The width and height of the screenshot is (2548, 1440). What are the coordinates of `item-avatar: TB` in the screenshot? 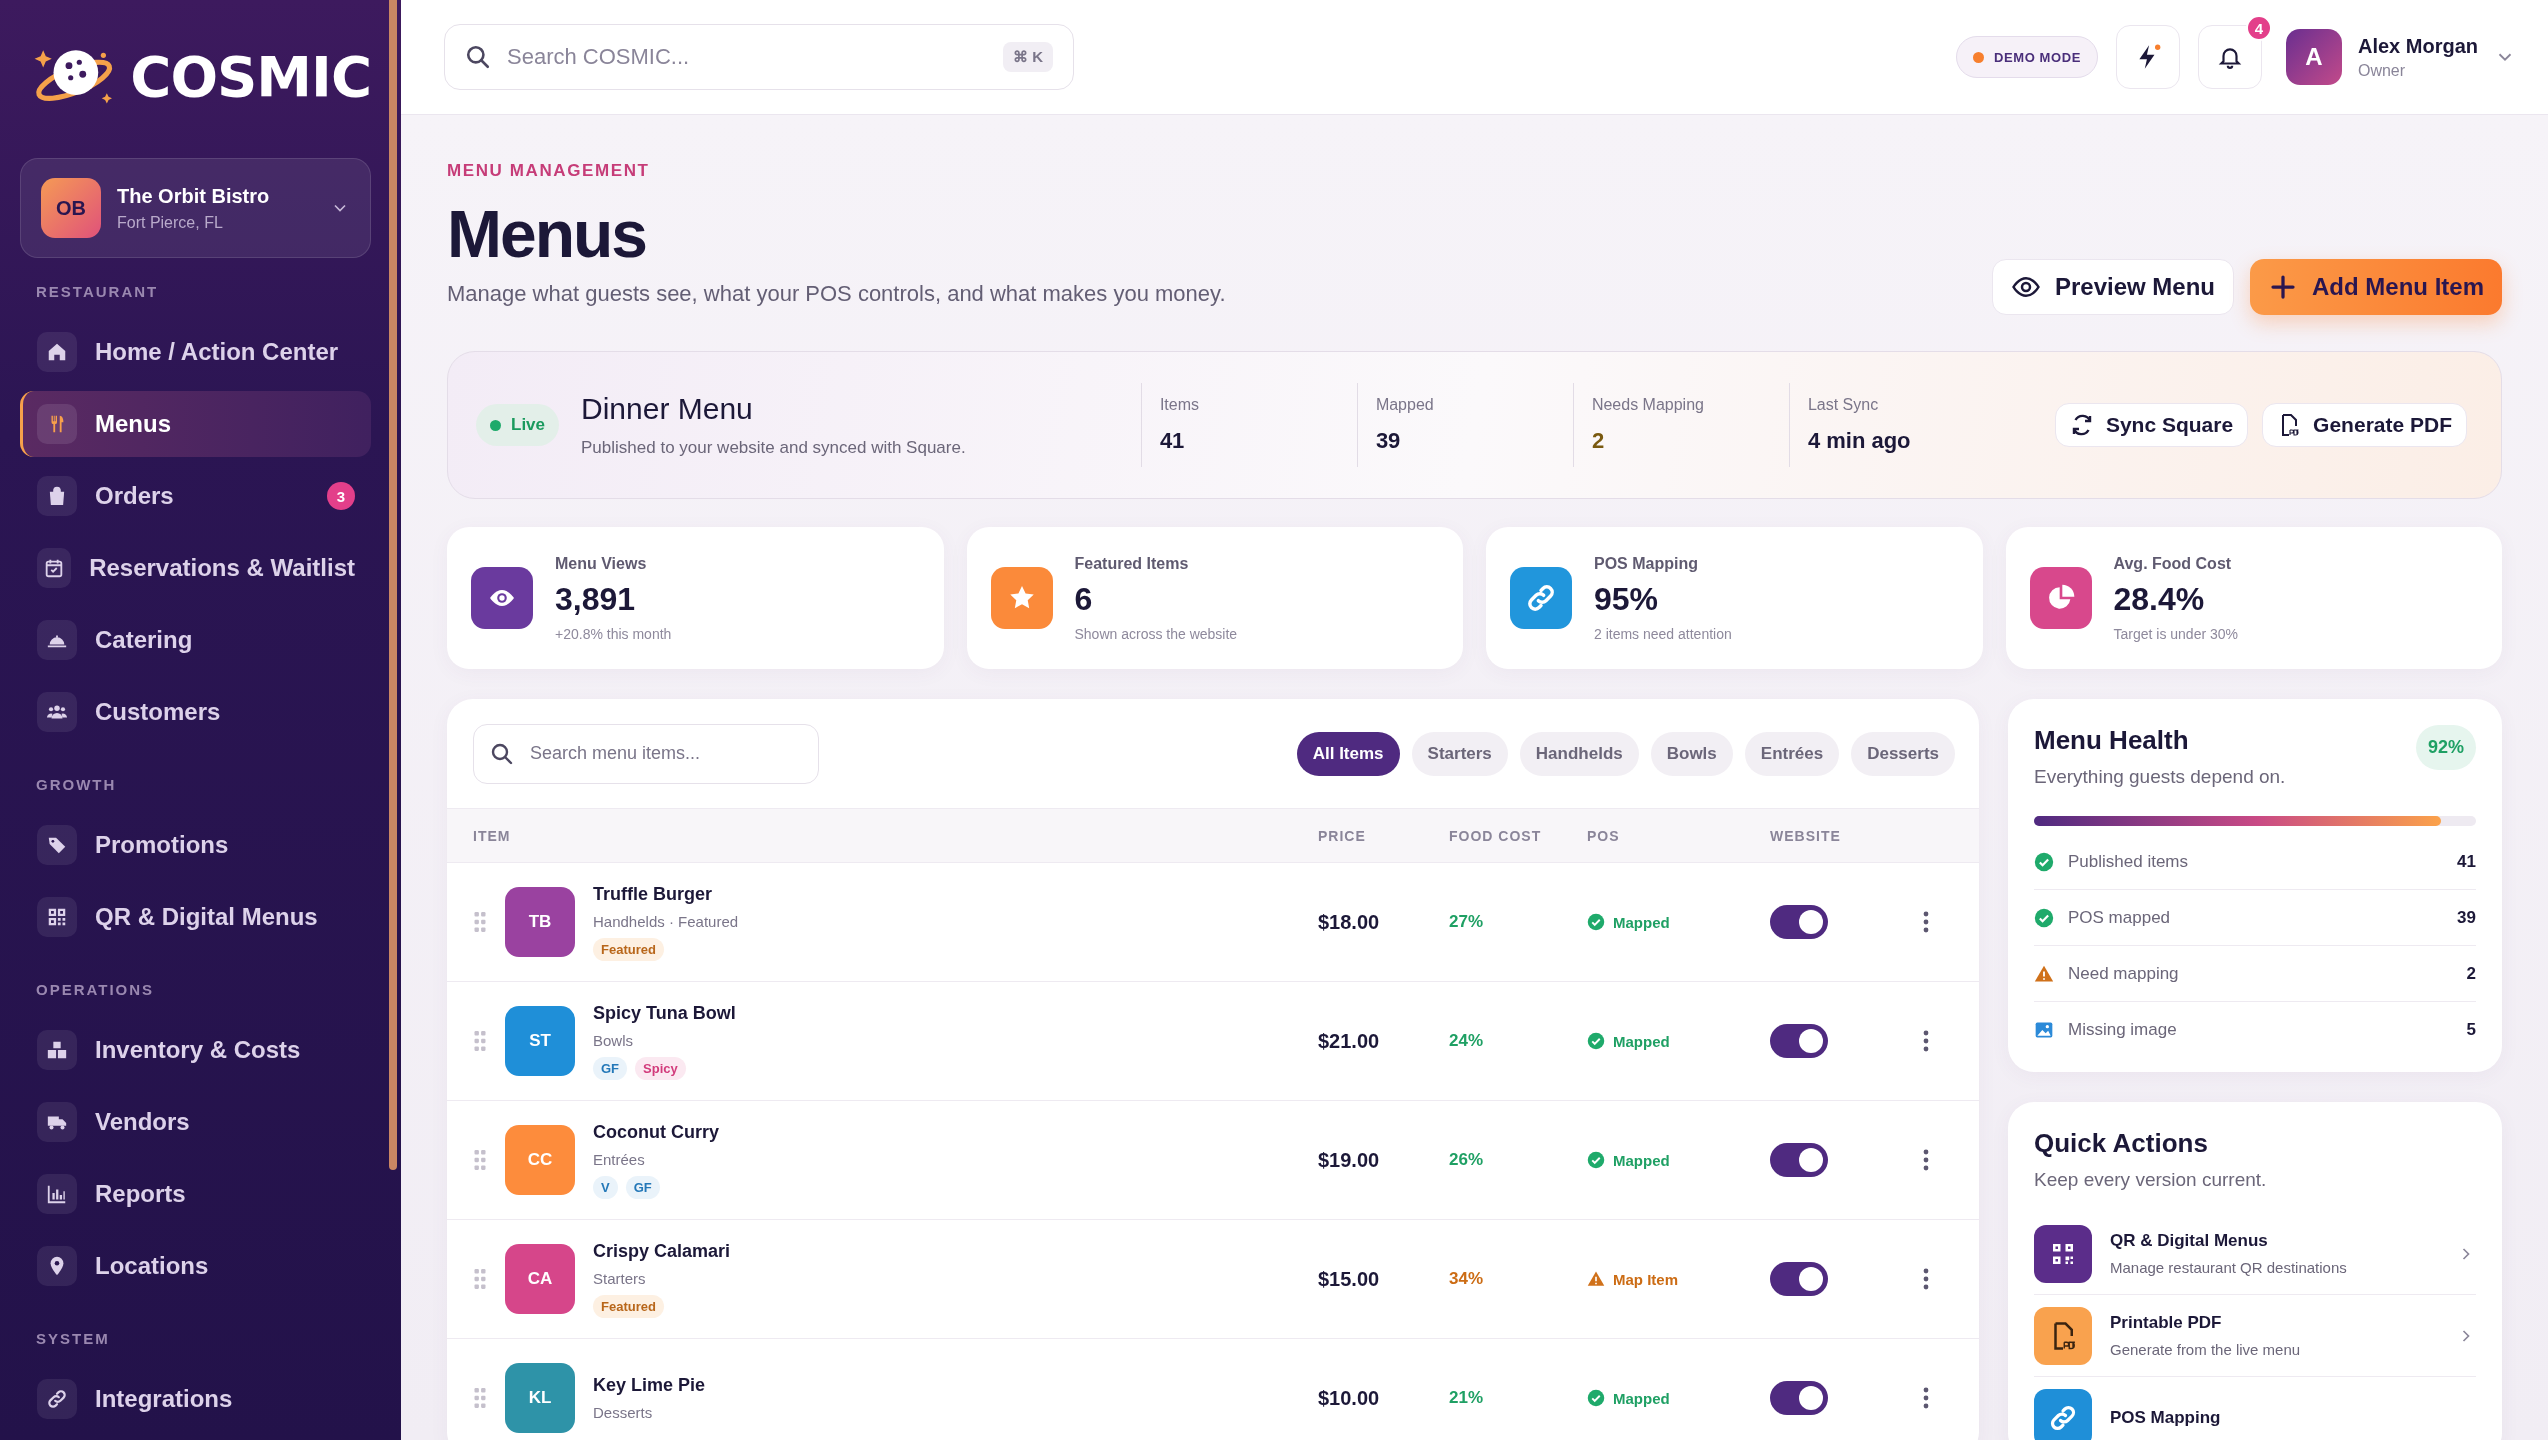 It's located at (540, 922).